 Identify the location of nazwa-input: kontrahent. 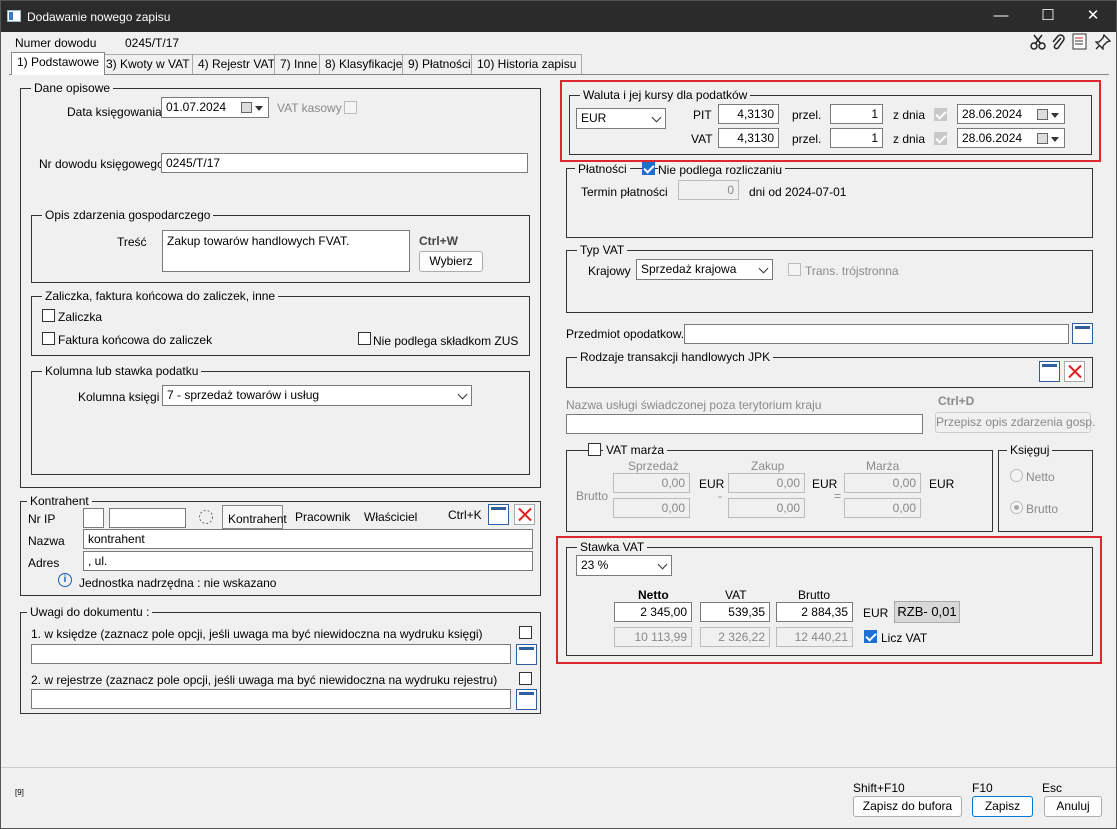
(308, 539).